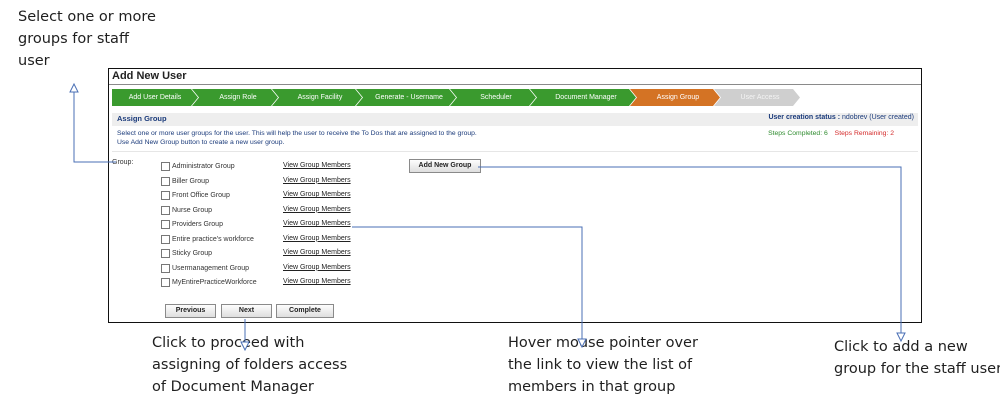  What do you see at coordinates (190, 181) in the screenshot?
I see `group-name: Biller Group` at bounding box center [190, 181].